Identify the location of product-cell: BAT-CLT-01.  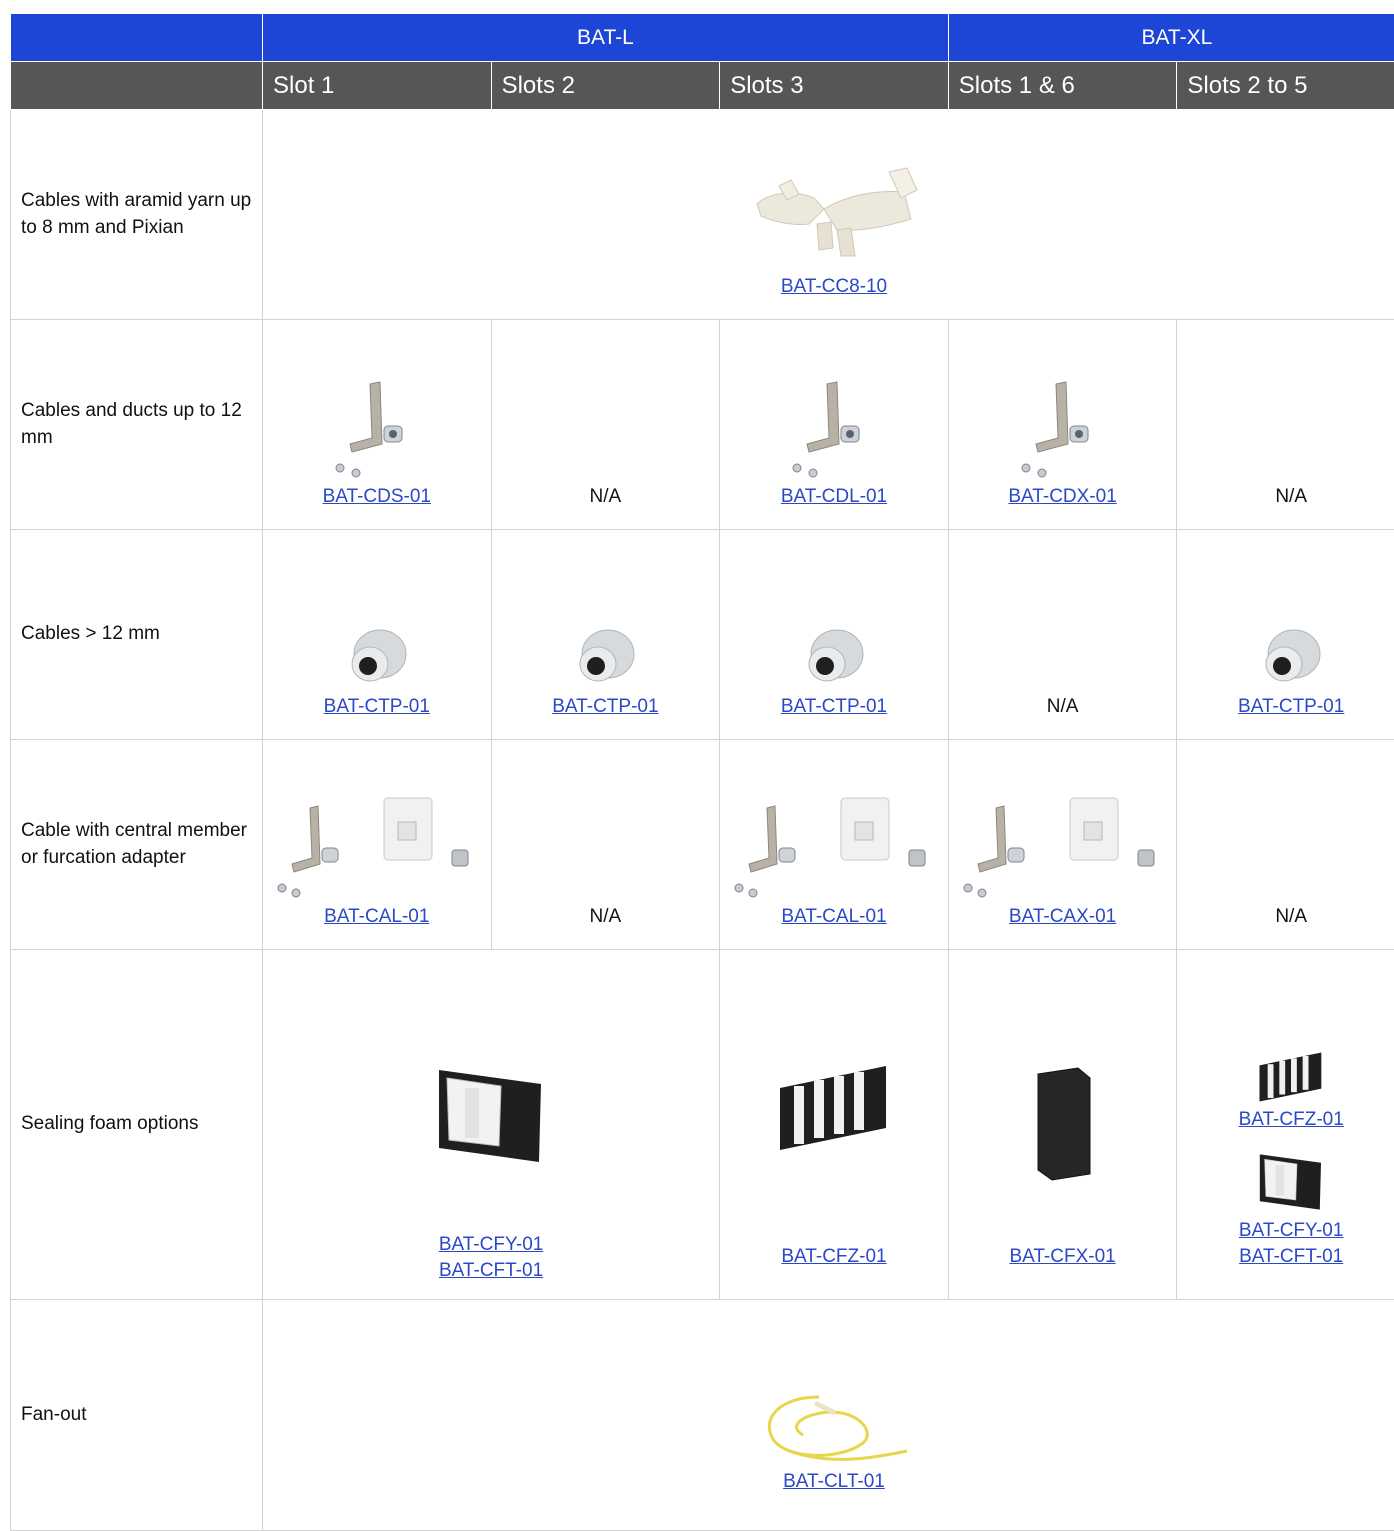
(828, 1415).